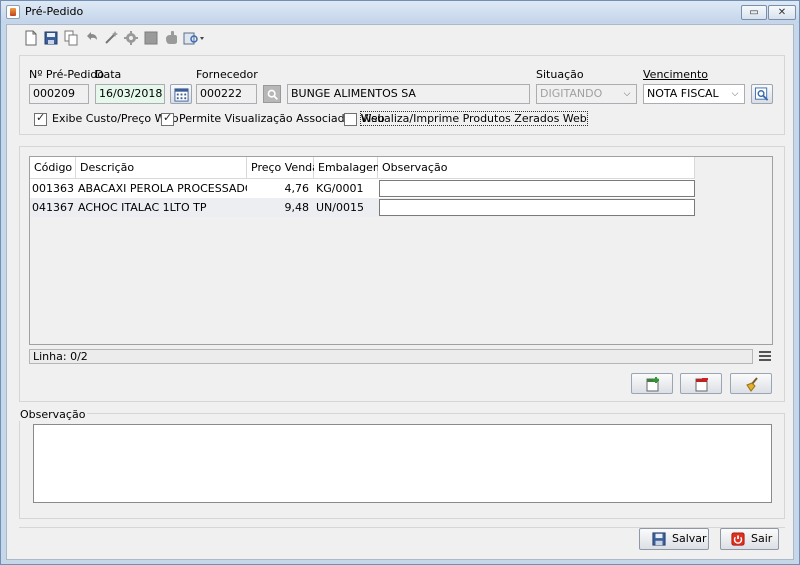  I want to click on gear-icon, so click(131, 38).